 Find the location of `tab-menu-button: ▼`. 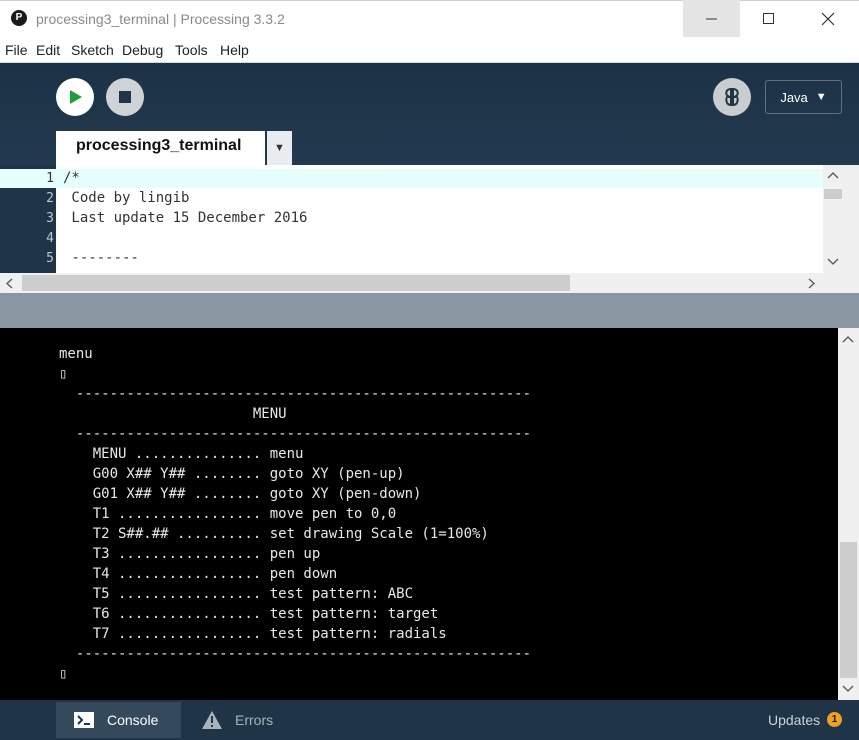

tab-menu-button: ▼ is located at coordinates (279, 148).